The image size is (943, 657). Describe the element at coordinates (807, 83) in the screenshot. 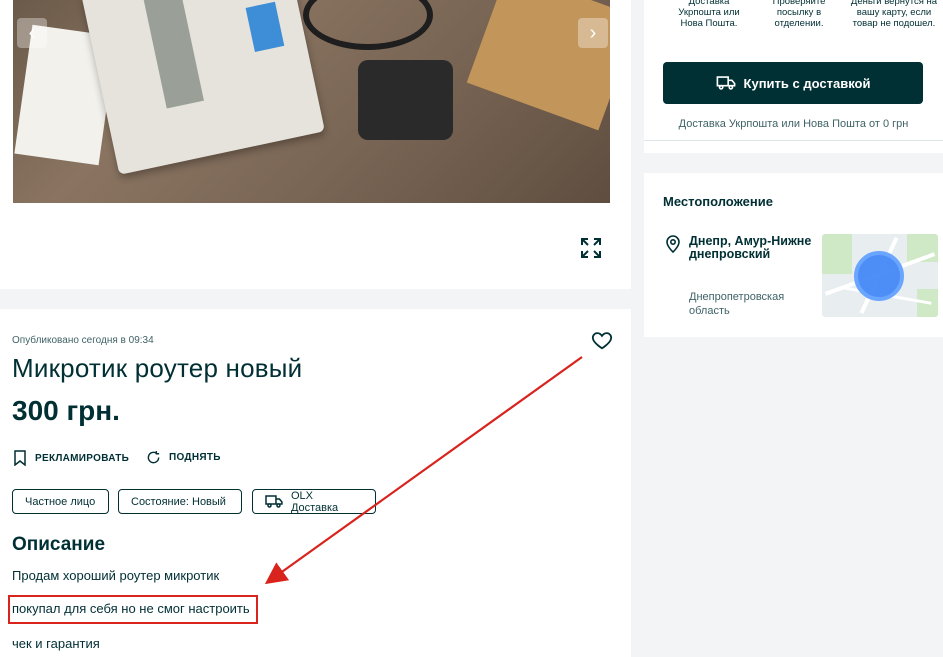

I see `buy-button-label: Купить с доставкой` at that location.